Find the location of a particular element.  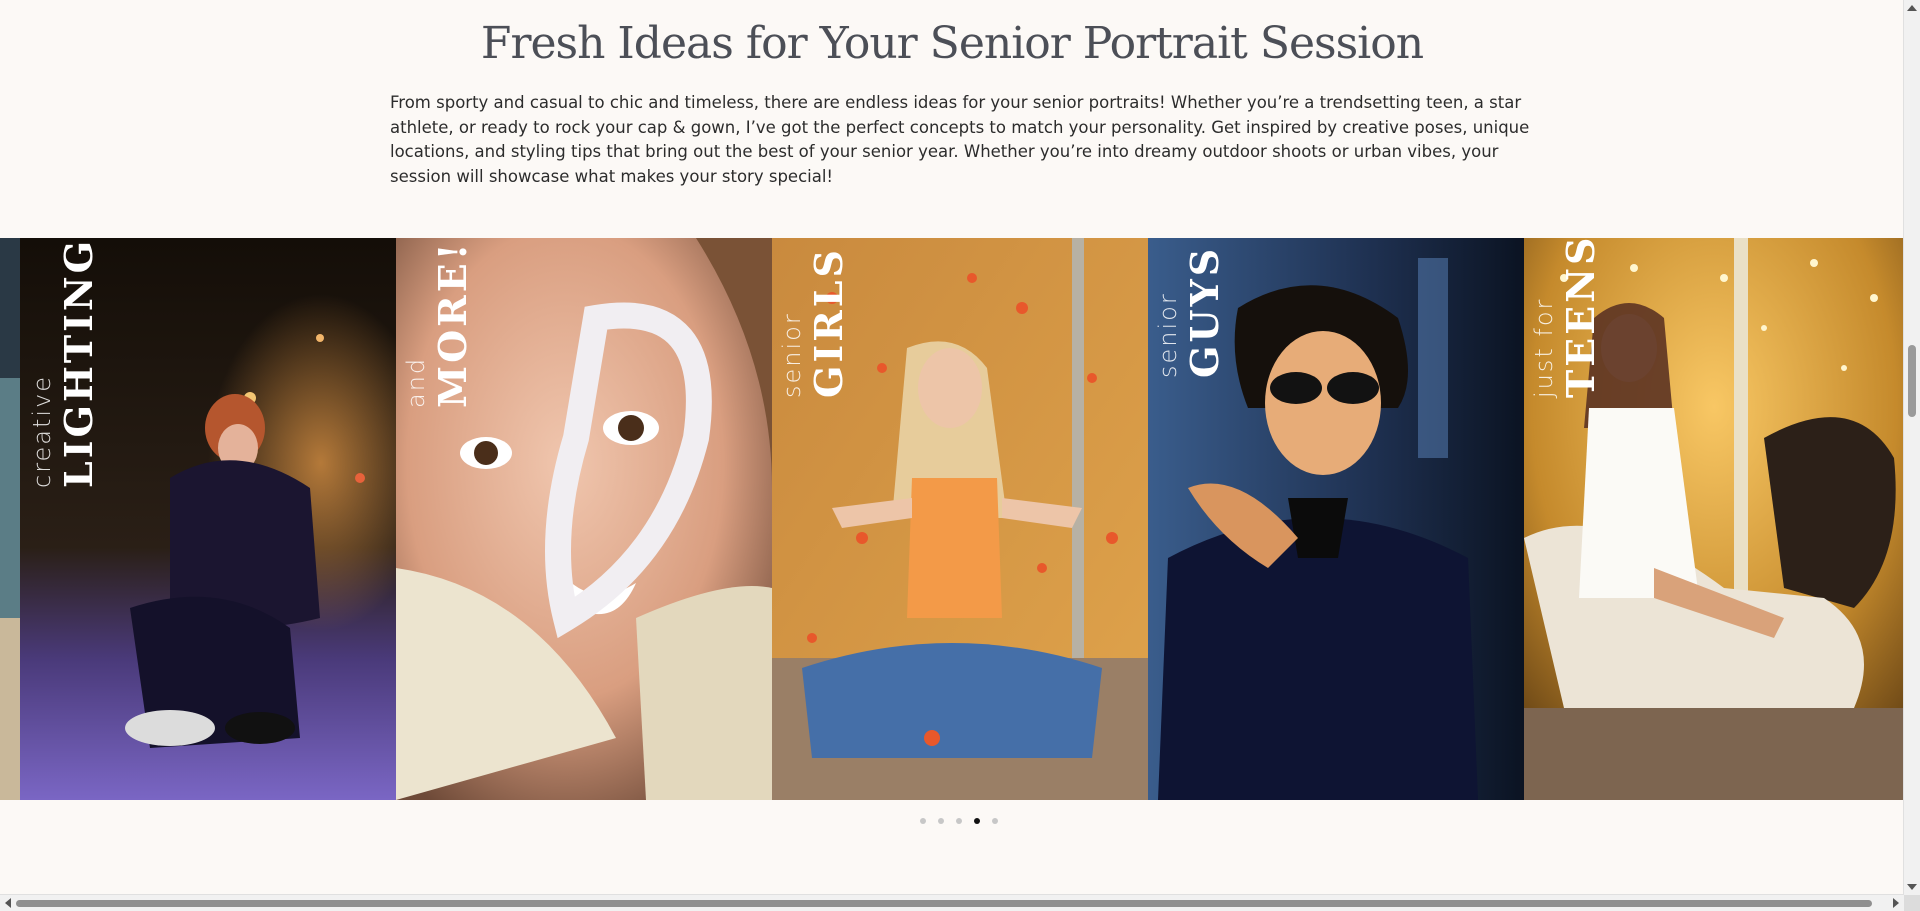

horizontal-scrollbar is located at coordinates (952, 902).